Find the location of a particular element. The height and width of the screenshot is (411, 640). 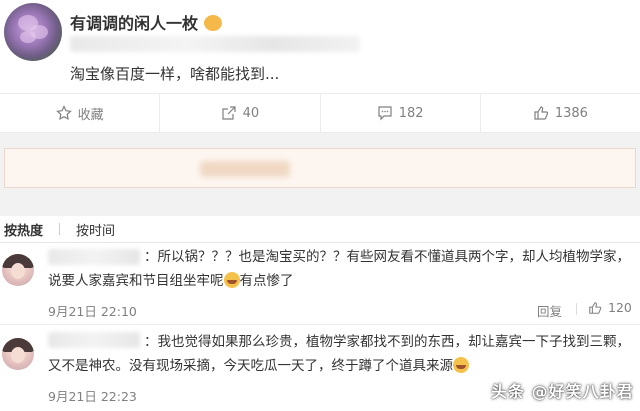

action-bar: 收藏 40 182 1386 is located at coordinates (320, 113).